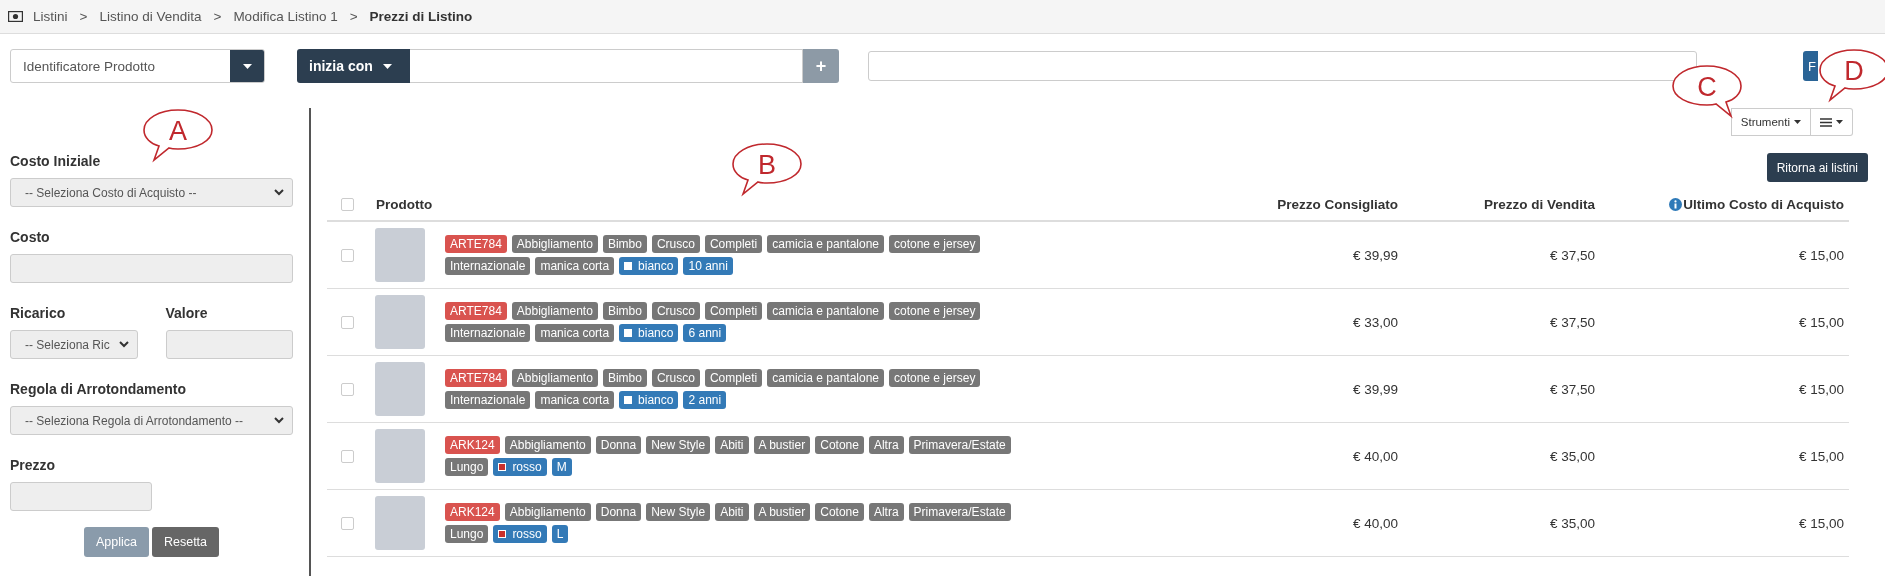  I want to click on field-label: Costo, so click(30, 237).